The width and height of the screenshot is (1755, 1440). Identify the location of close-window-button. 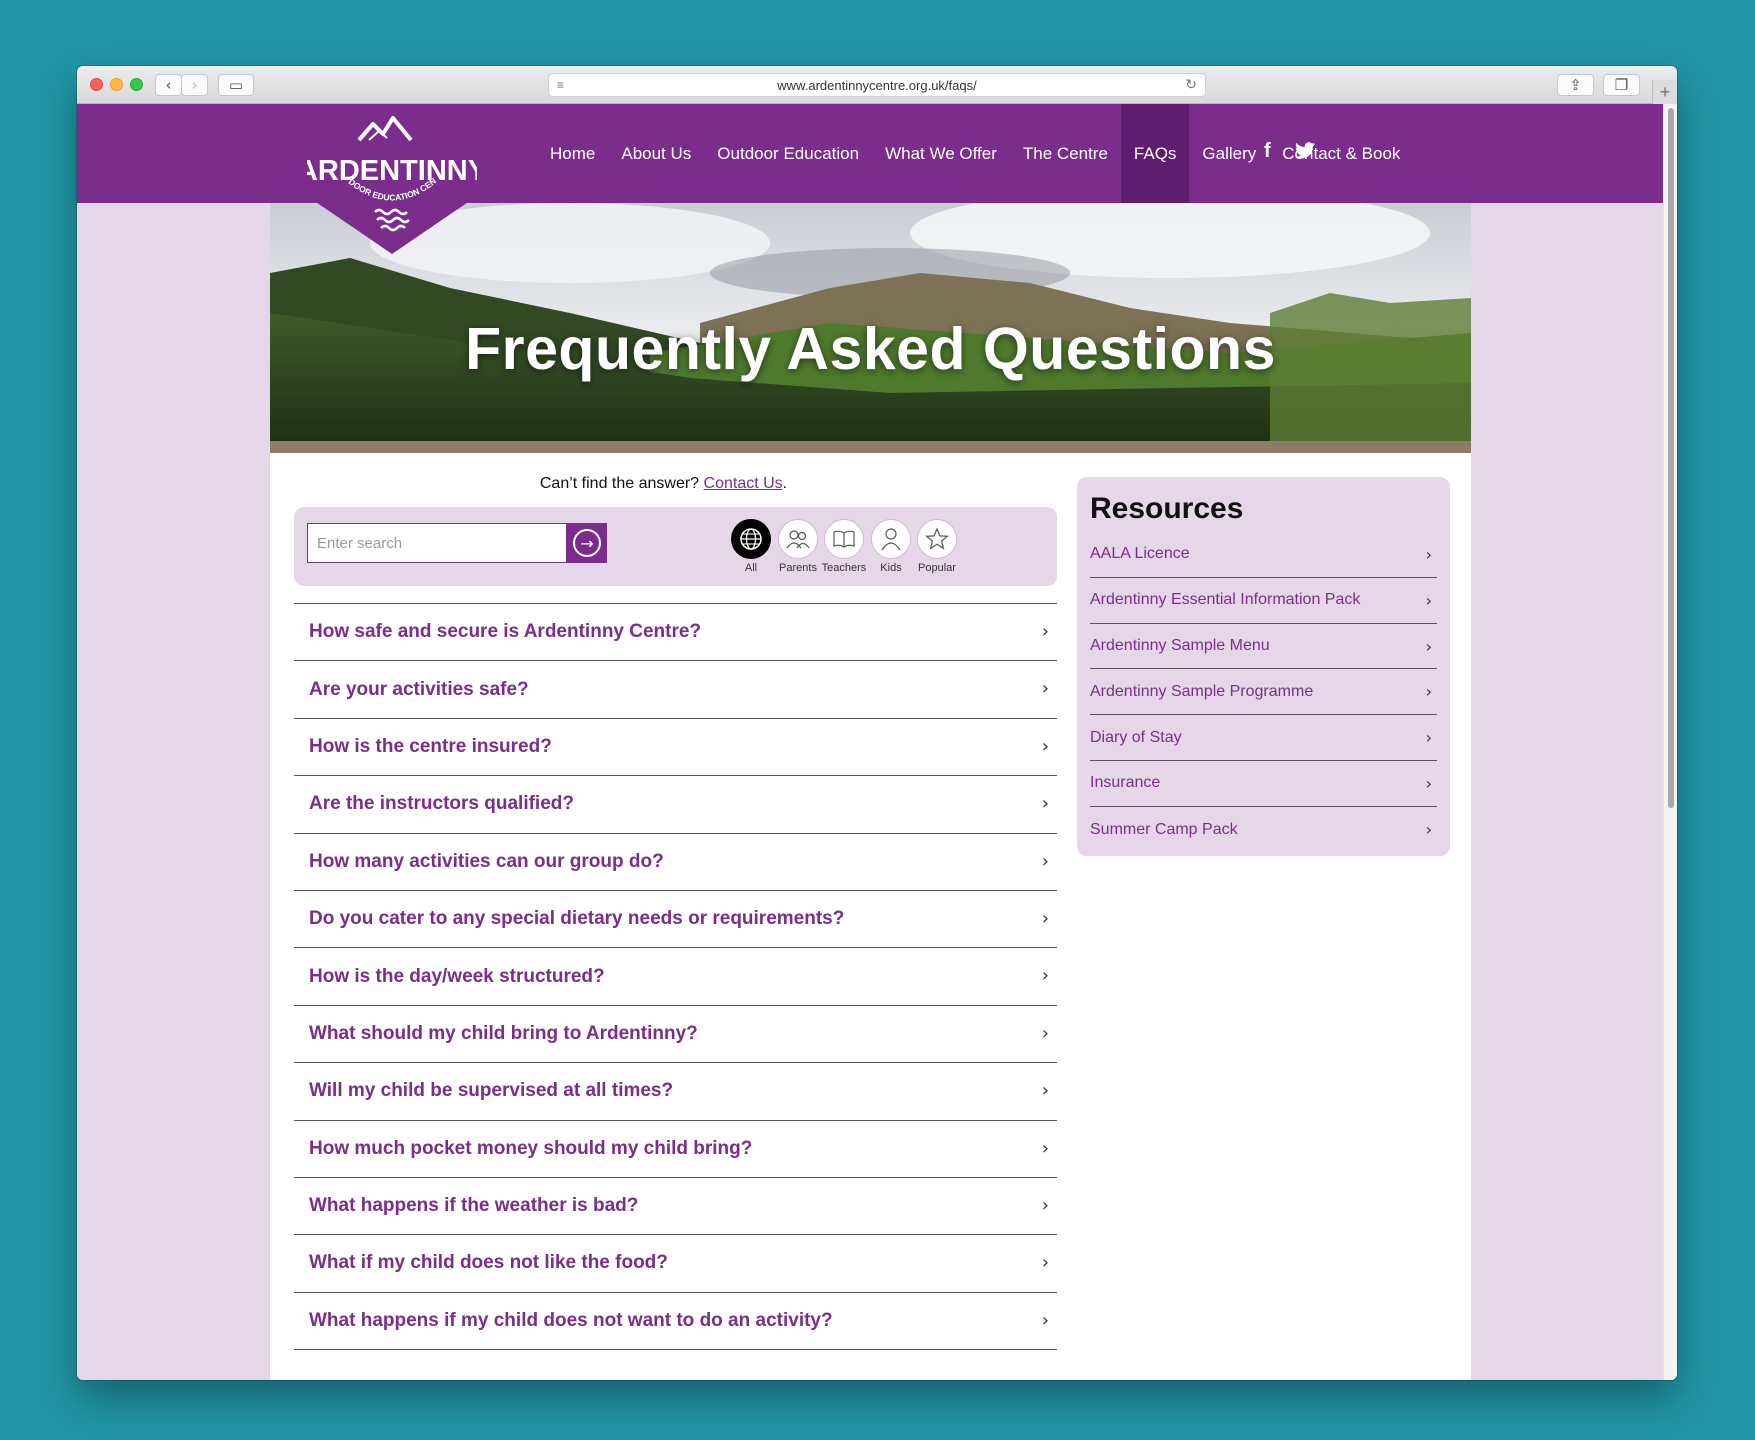
(96, 84).